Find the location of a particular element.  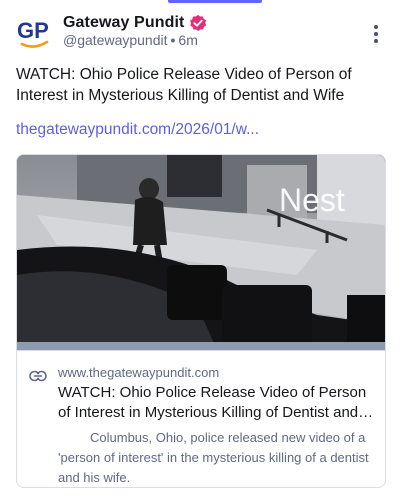

name-row: Gateway Pundit is located at coordinates (135, 23).